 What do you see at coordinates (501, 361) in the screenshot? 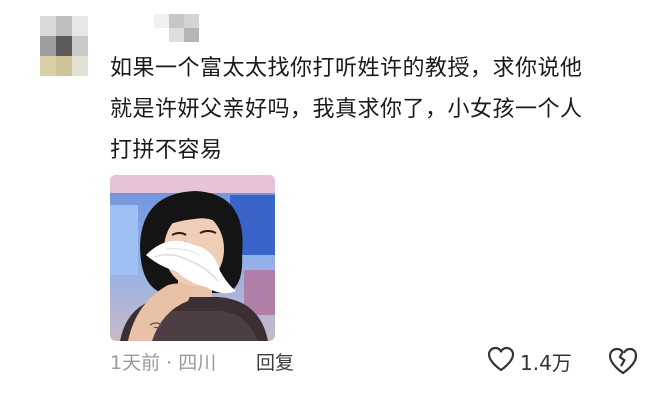
I see `heart-outline-icon` at bounding box center [501, 361].